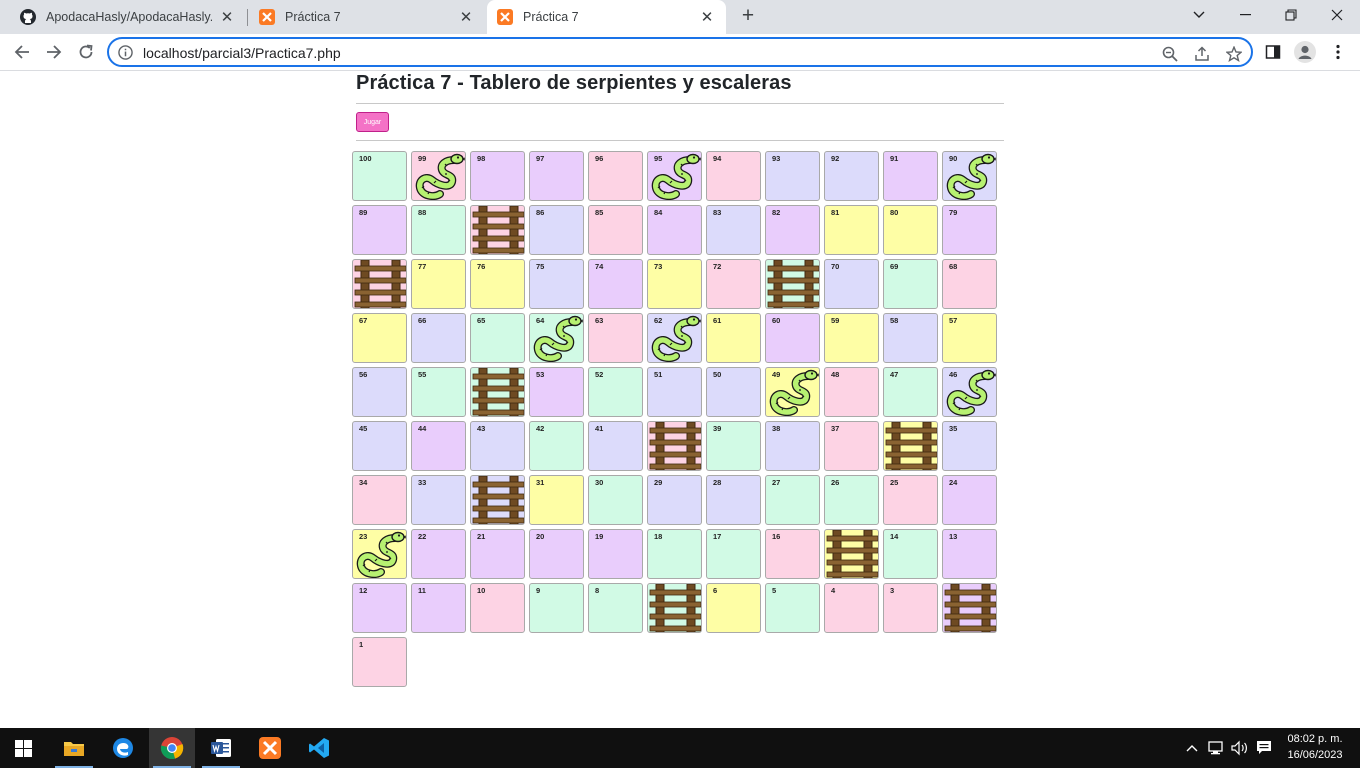  Describe the element at coordinates (379, 230) in the screenshot. I see `board-cell-89: 89` at that location.